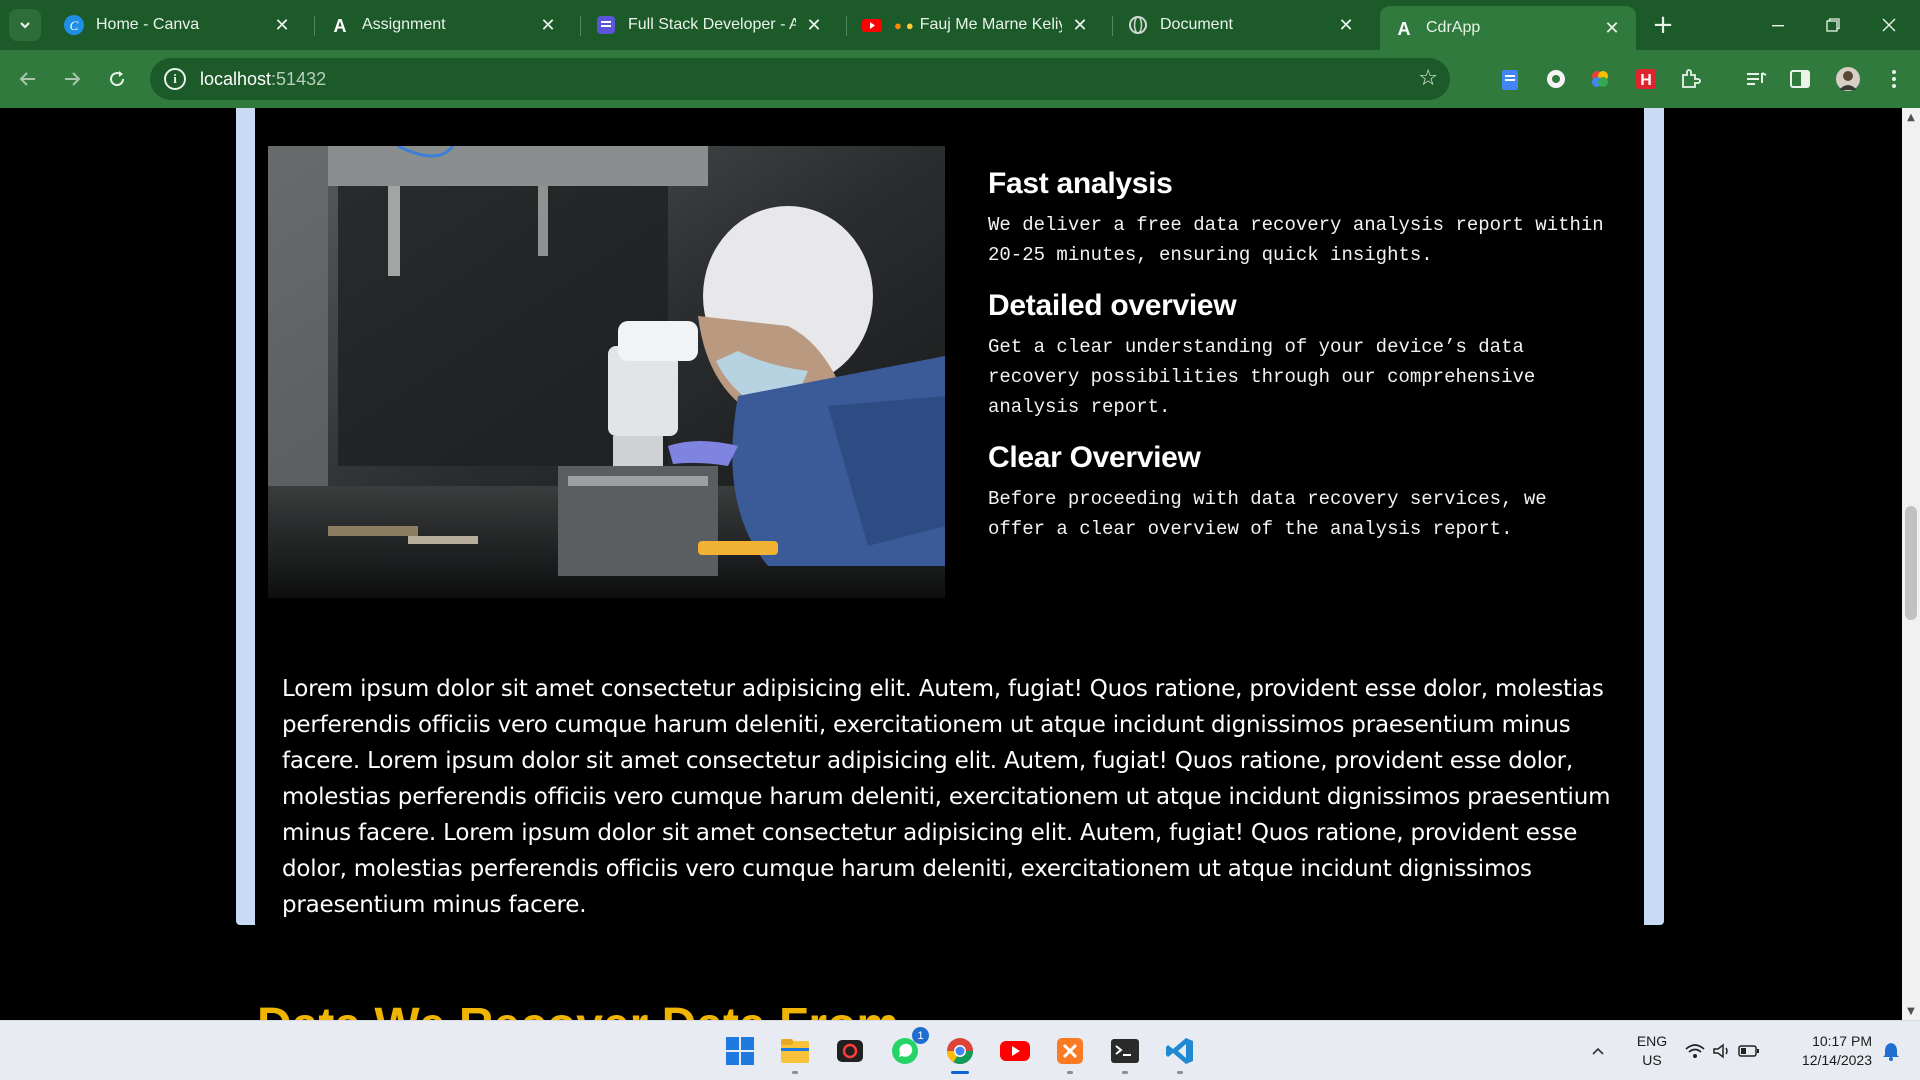 This screenshot has width=1920, height=1080. What do you see at coordinates (1748, 1051) in the screenshot?
I see `battery-icon` at bounding box center [1748, 1051].